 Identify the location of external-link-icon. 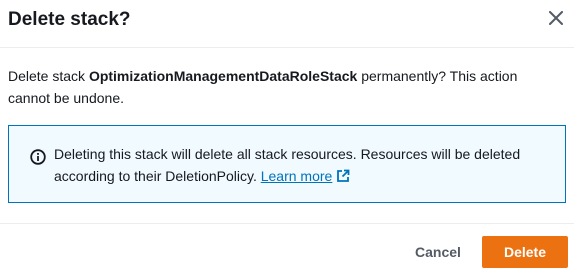
(343, 175).